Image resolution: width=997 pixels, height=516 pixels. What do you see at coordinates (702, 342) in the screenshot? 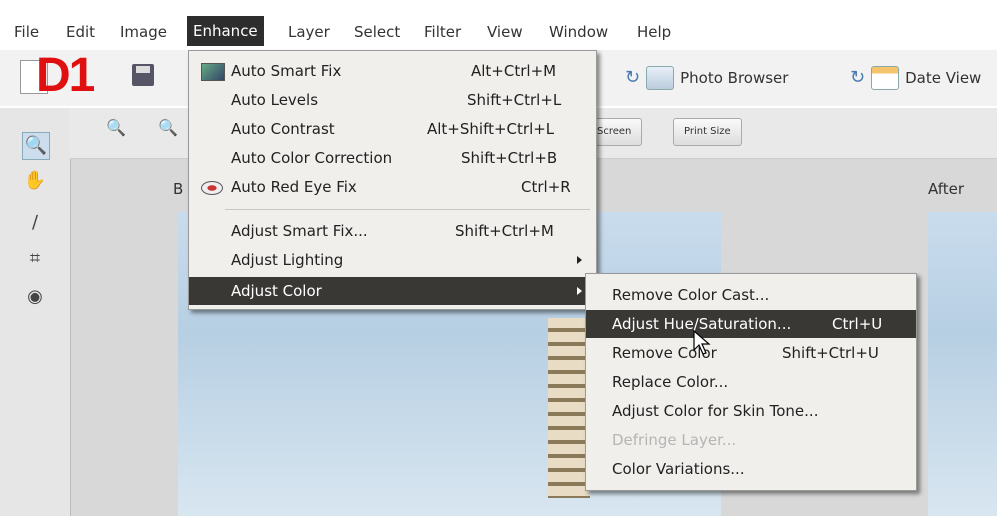
I see `mouse-cursor-icon` at bounding box center [702, 342].